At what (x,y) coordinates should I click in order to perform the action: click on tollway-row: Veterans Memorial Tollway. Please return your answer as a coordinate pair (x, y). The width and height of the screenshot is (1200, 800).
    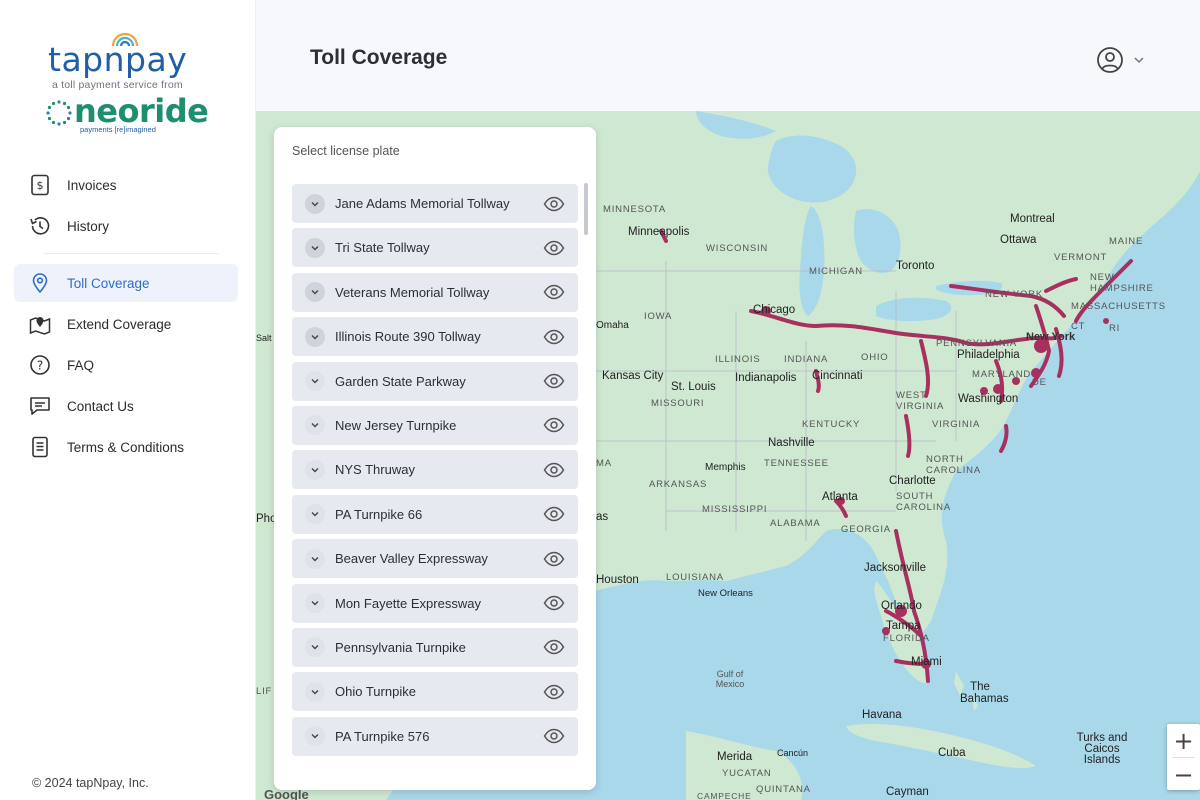
    Looking at the image, I should click on (435, 292).